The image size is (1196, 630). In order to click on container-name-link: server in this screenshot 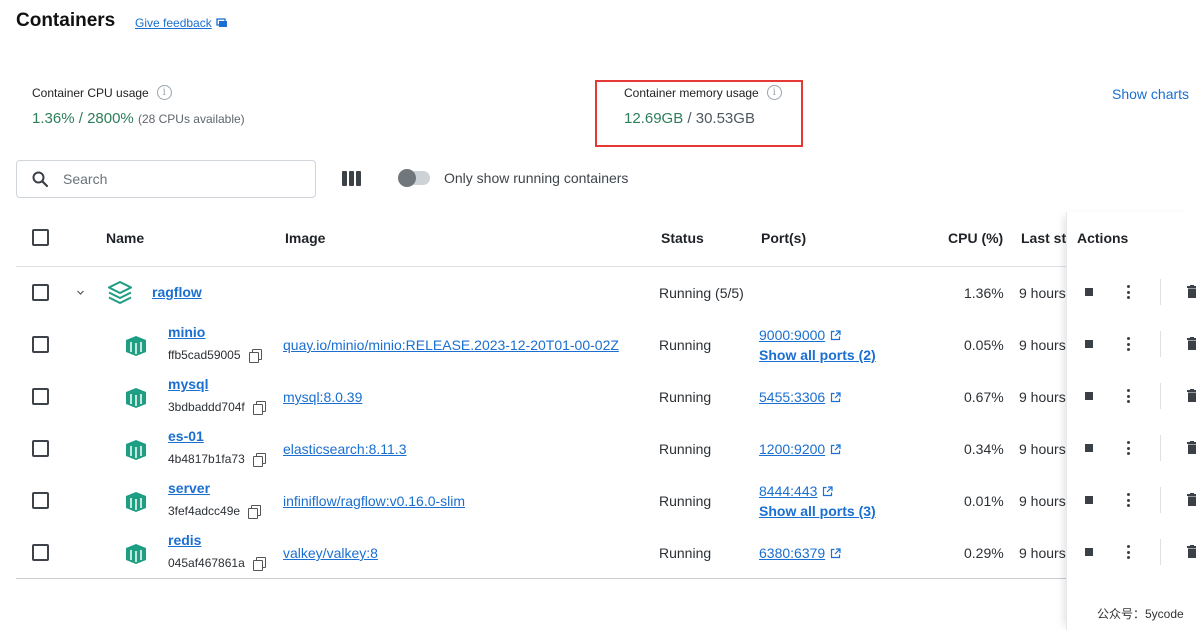, I will do `click(189, 488)`.